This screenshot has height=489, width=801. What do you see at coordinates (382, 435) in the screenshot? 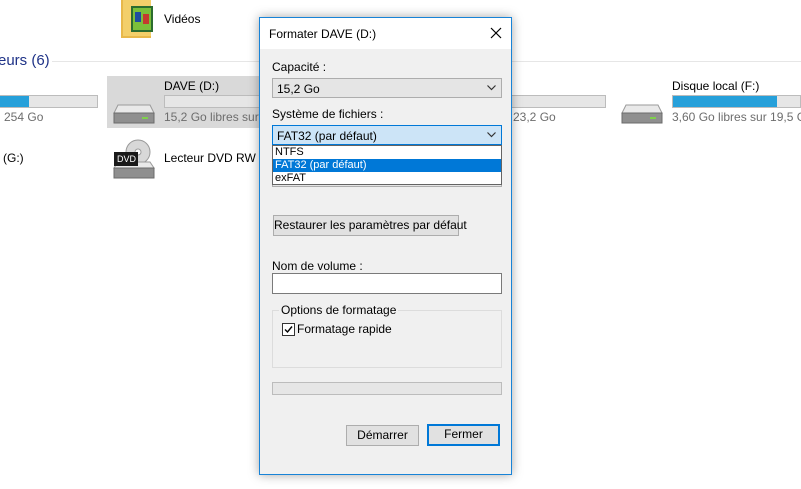
I see `start-button: Démarrer` at bounding box center [382, 435].